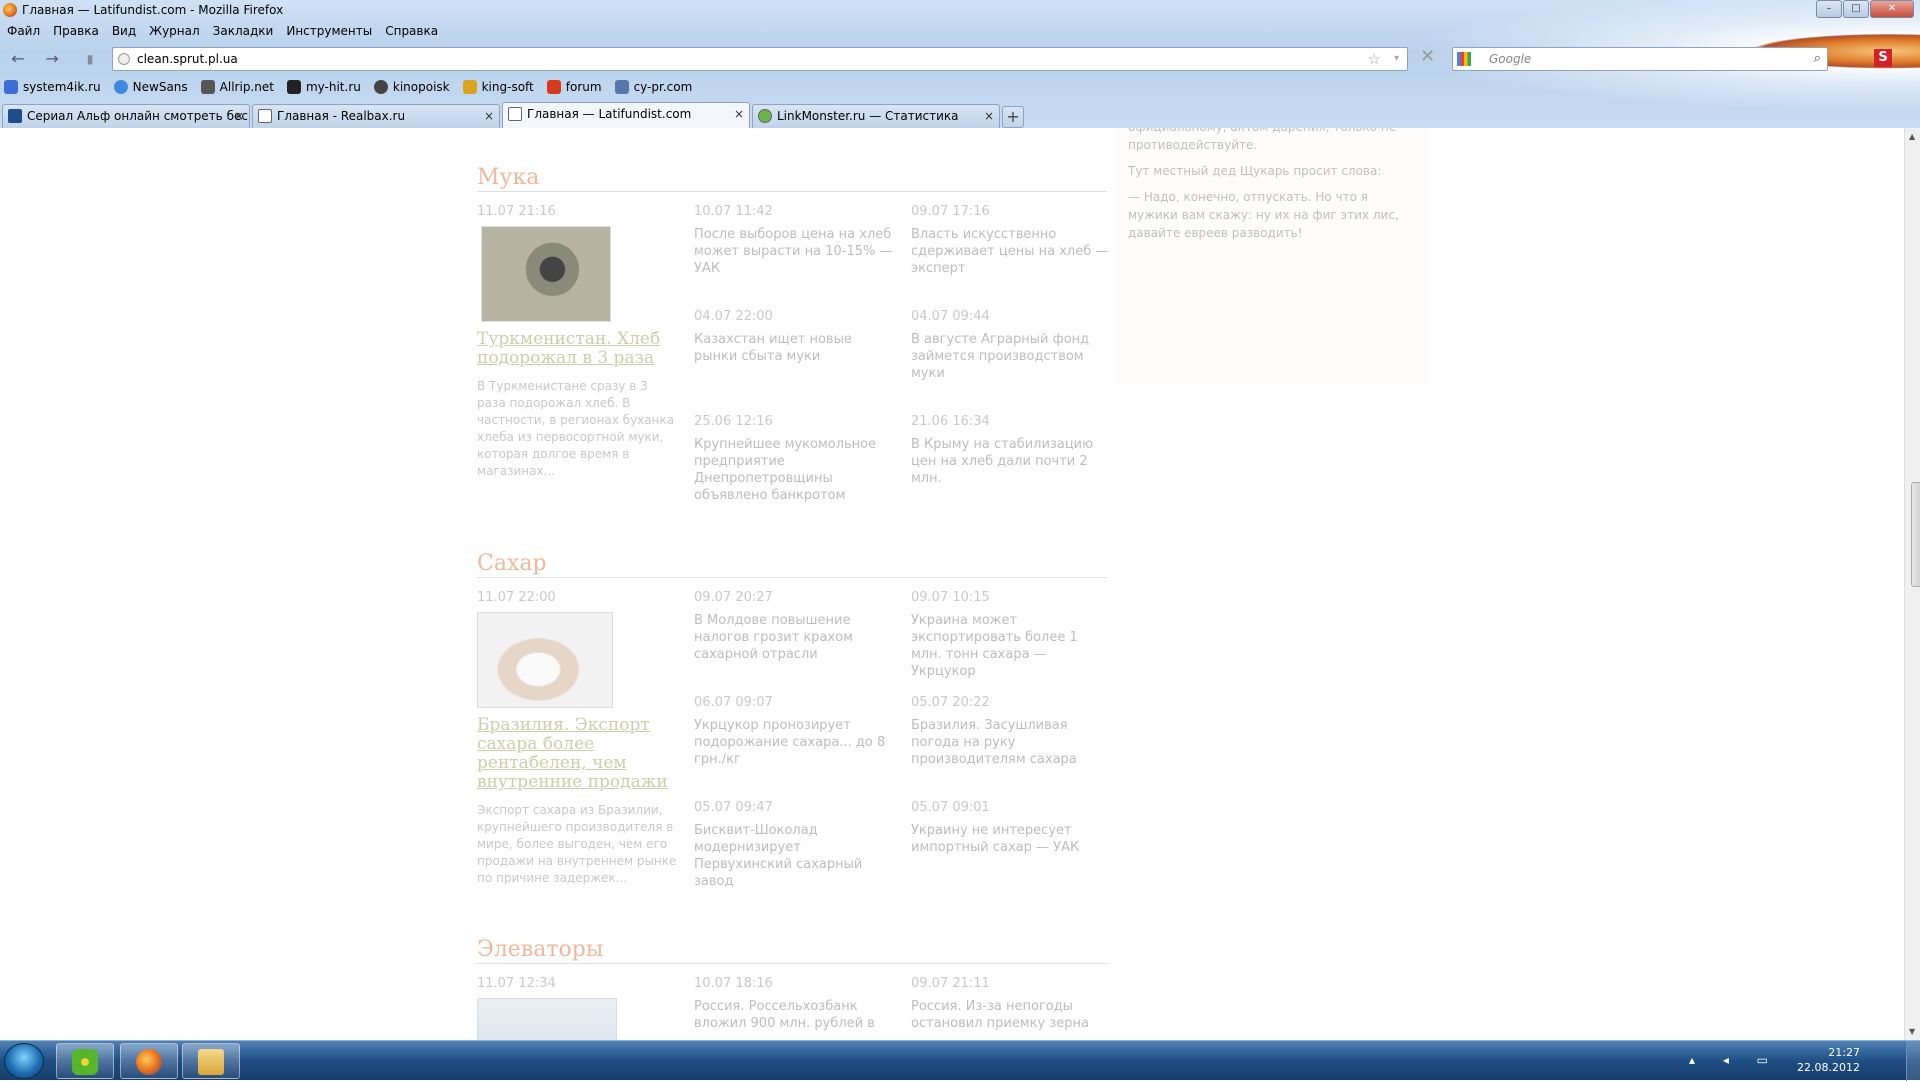 This screenshot has height=1081, width=1920. What do you see at coordinates (246, 87) in the screenshot?
I see `bookmark-label: Allrip.net` at bounding box center [246, 87].